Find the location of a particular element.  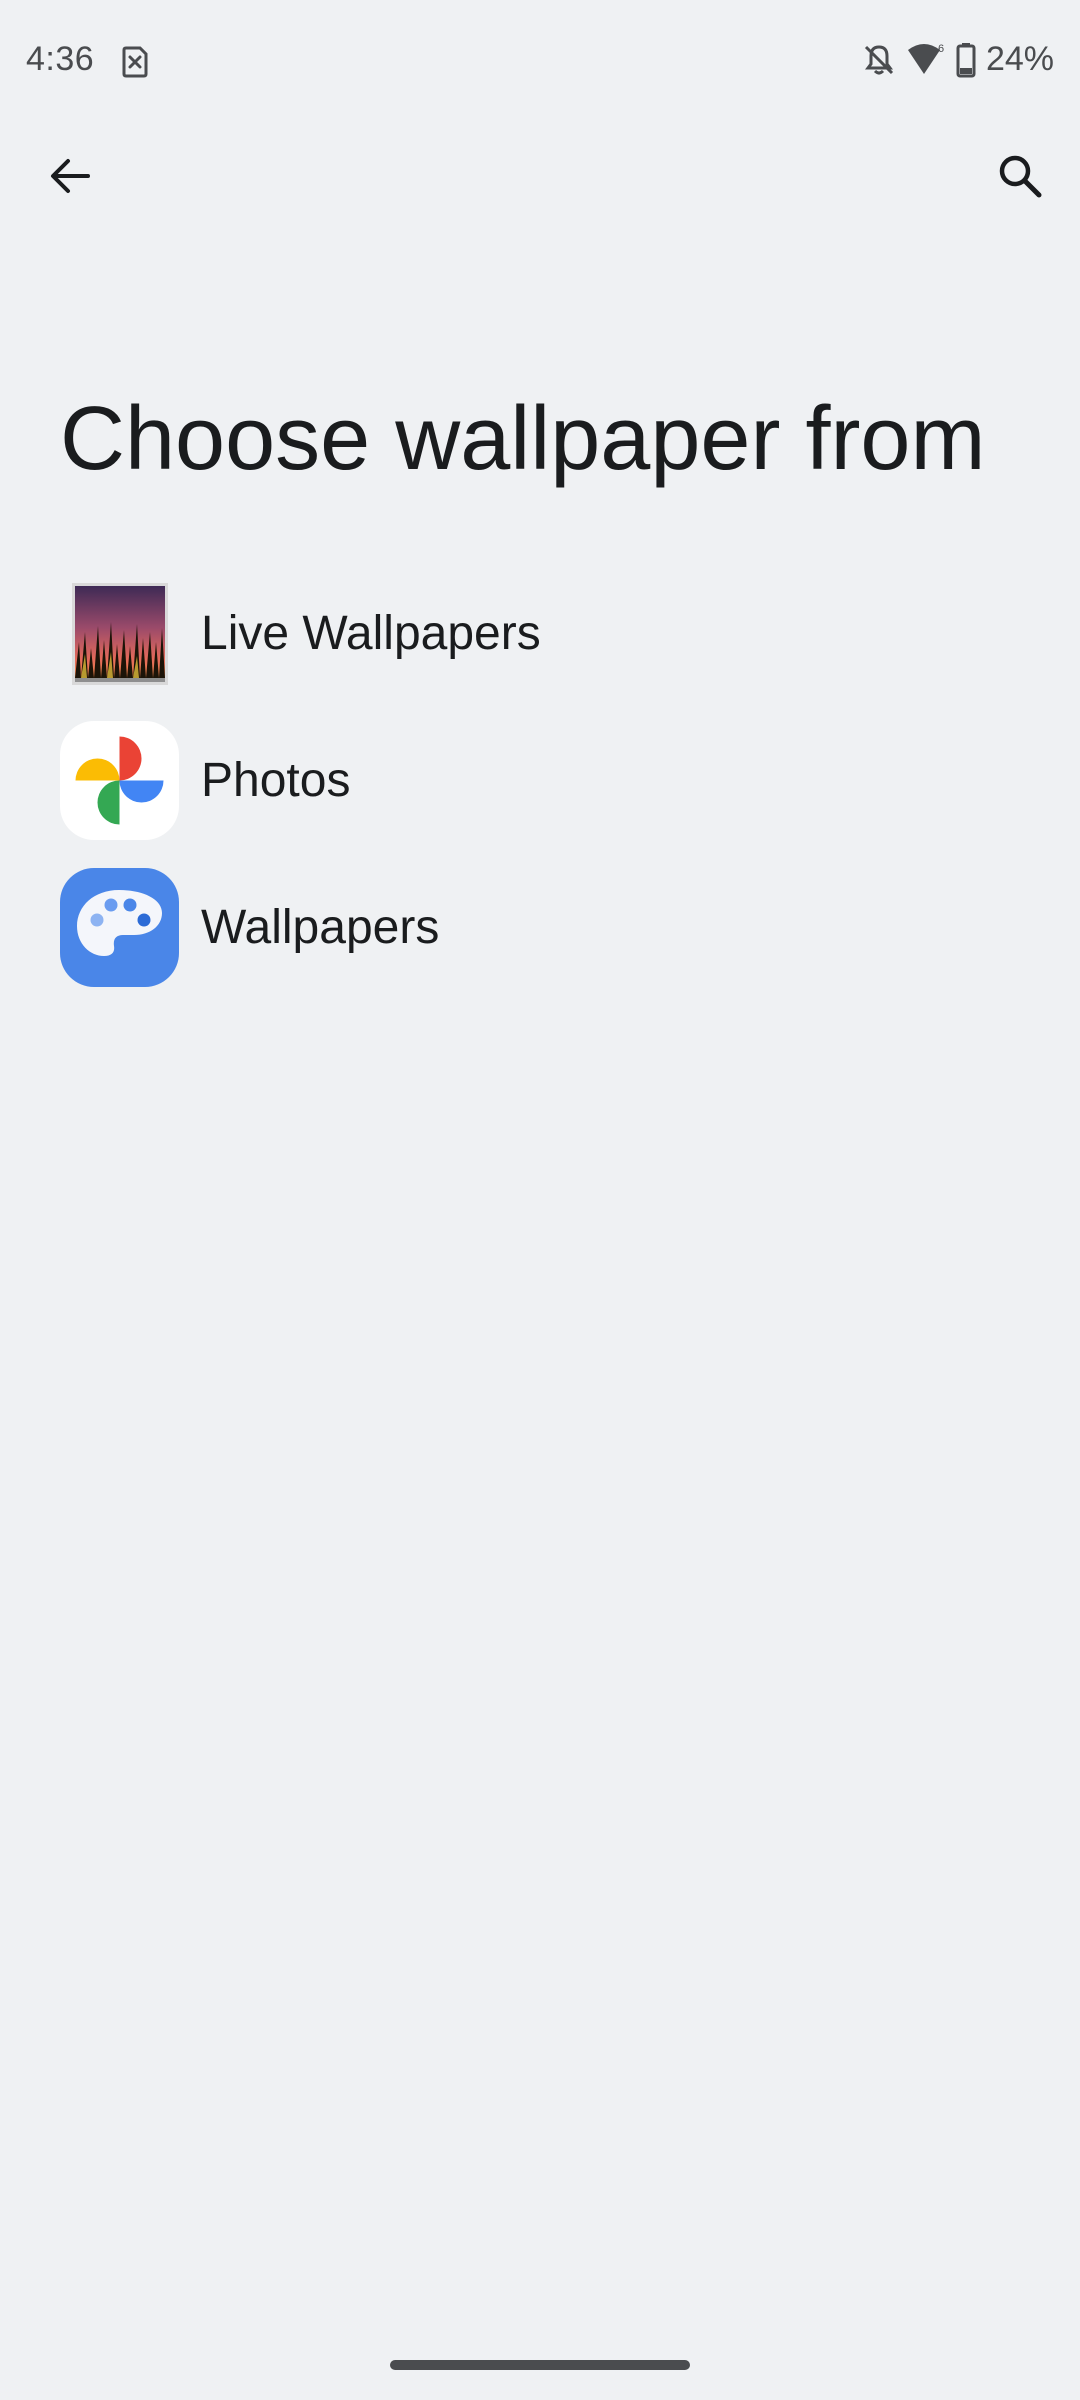

gesture-nav-handle is located at coordinates (540, 2365).